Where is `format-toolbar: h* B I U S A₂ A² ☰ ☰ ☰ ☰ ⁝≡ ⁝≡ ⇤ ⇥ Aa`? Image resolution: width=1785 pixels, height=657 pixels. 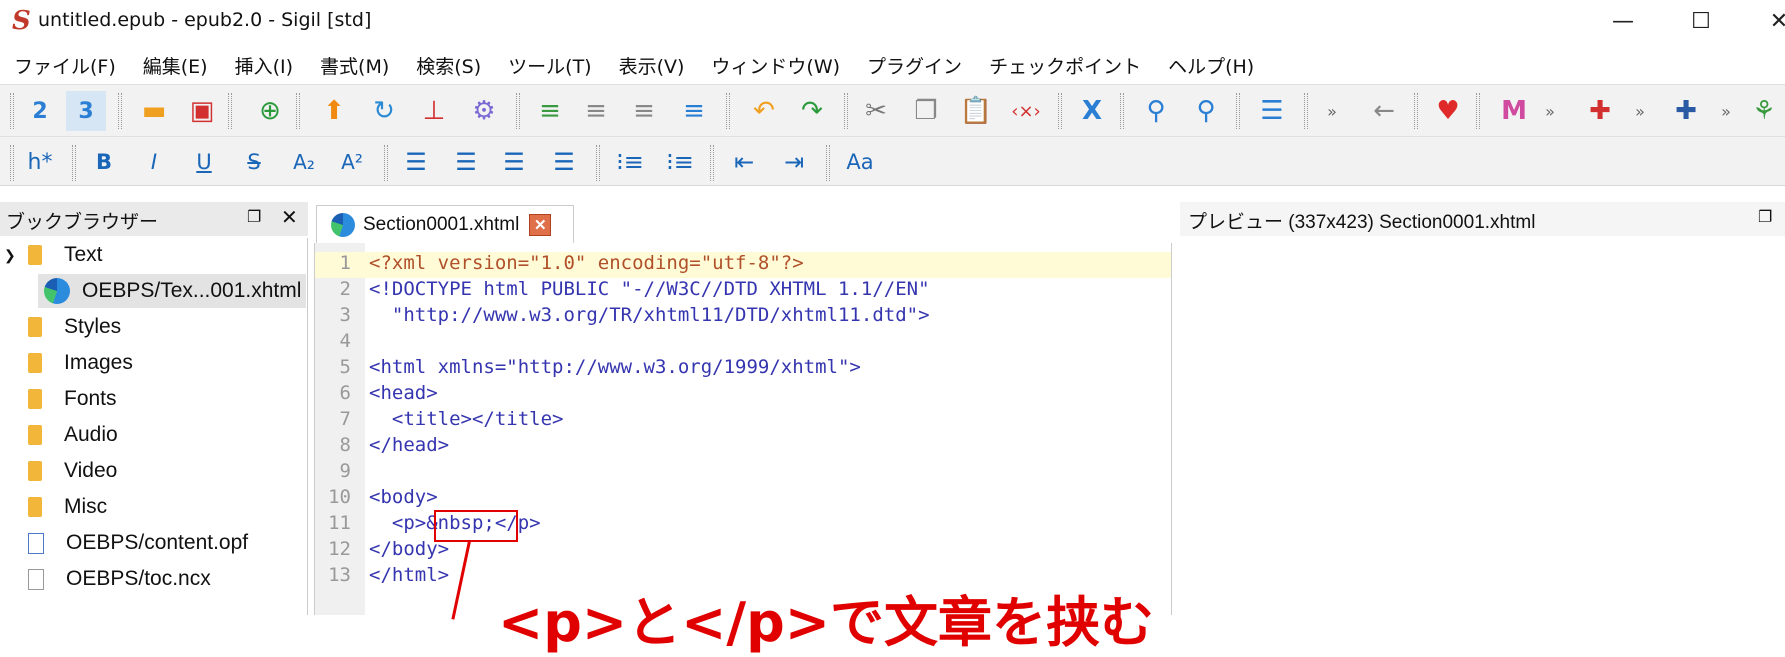 format-toolbar: h* B I U S A₂ A² ☰ ☰ ☰ ☰ ⁝≡ ⁝≡ ⇤ ⇥ Aa is located at coordinates (892, 161).